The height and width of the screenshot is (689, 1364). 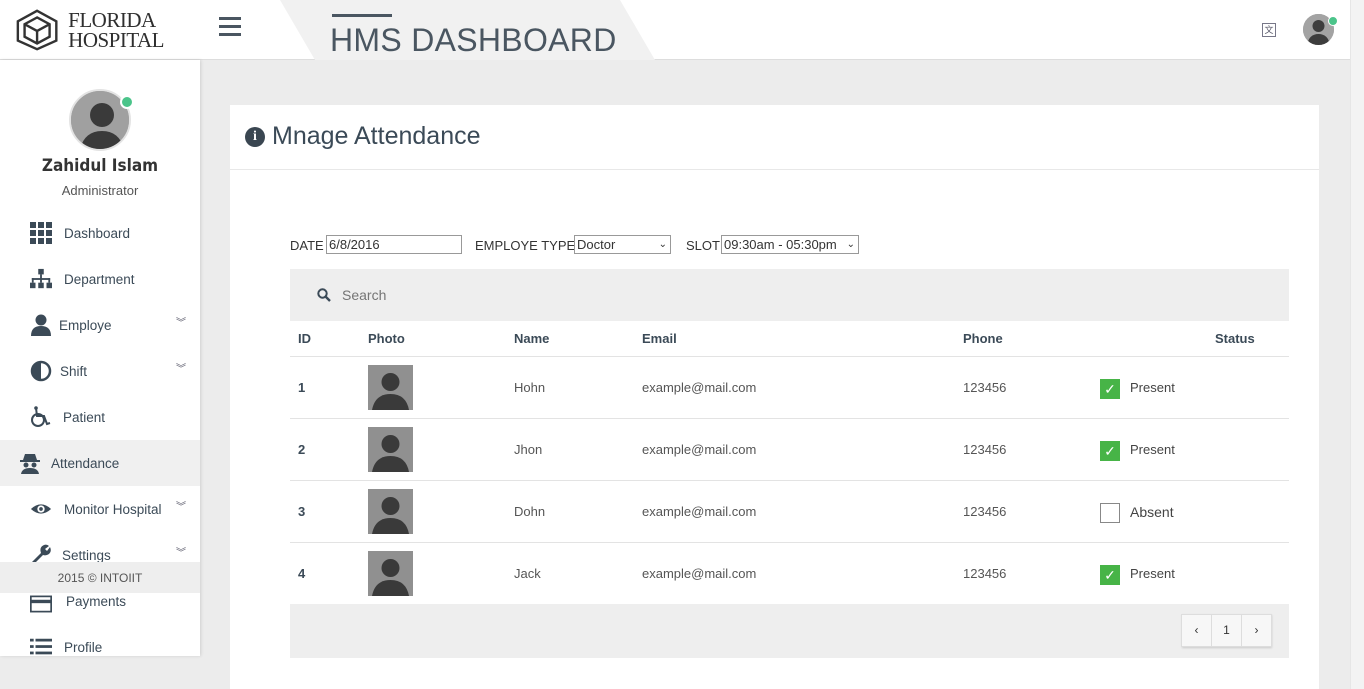 What do you see at coordinates (41, 604) in the screenshot?
I see `credit-card-icon` at bounding box center [41, 604].